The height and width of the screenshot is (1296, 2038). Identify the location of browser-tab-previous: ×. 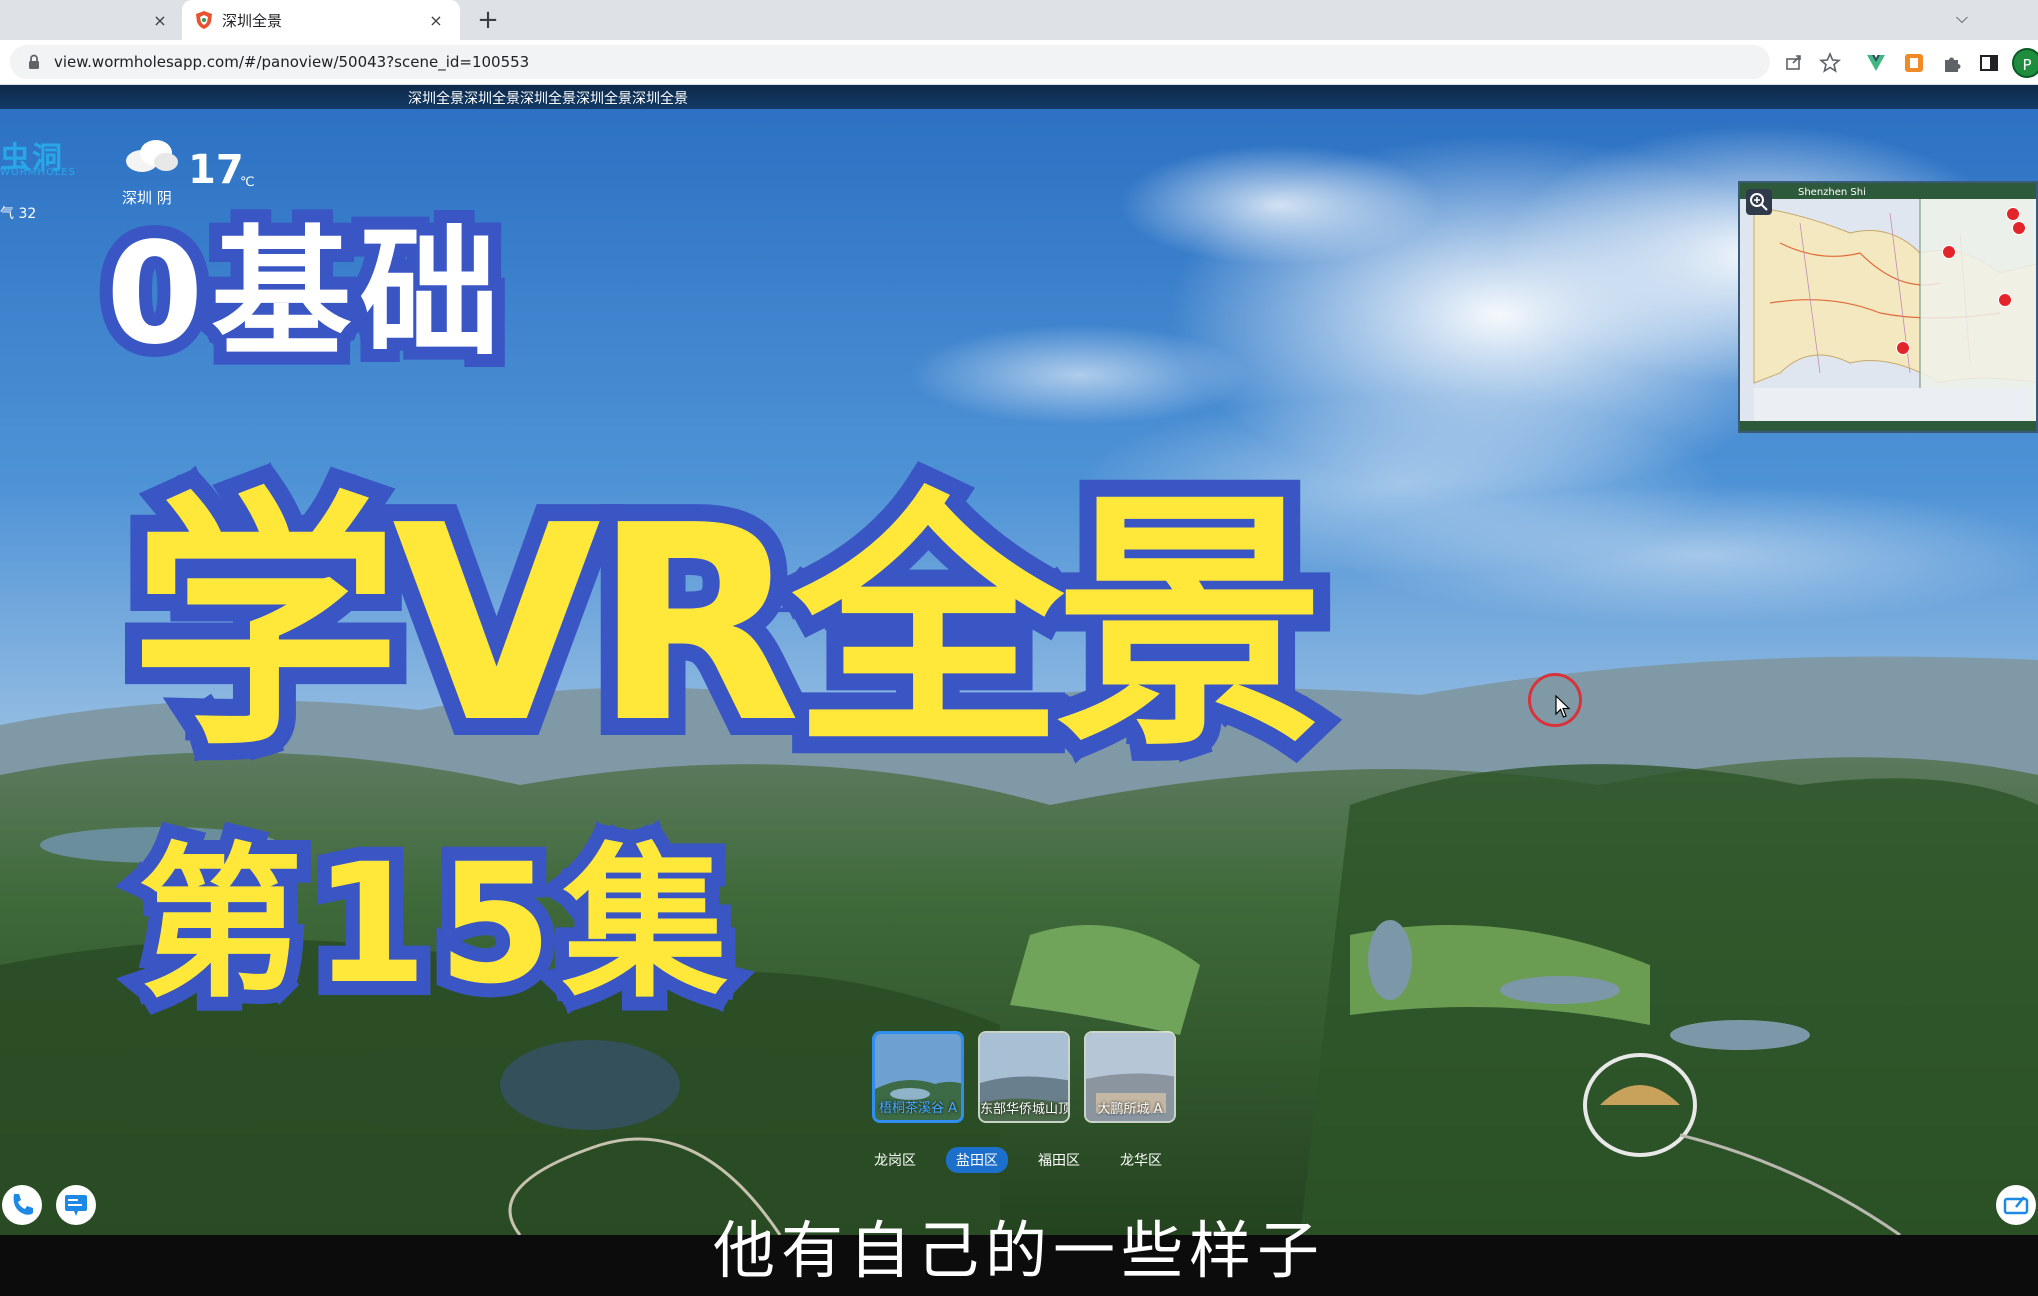
(90, 20).